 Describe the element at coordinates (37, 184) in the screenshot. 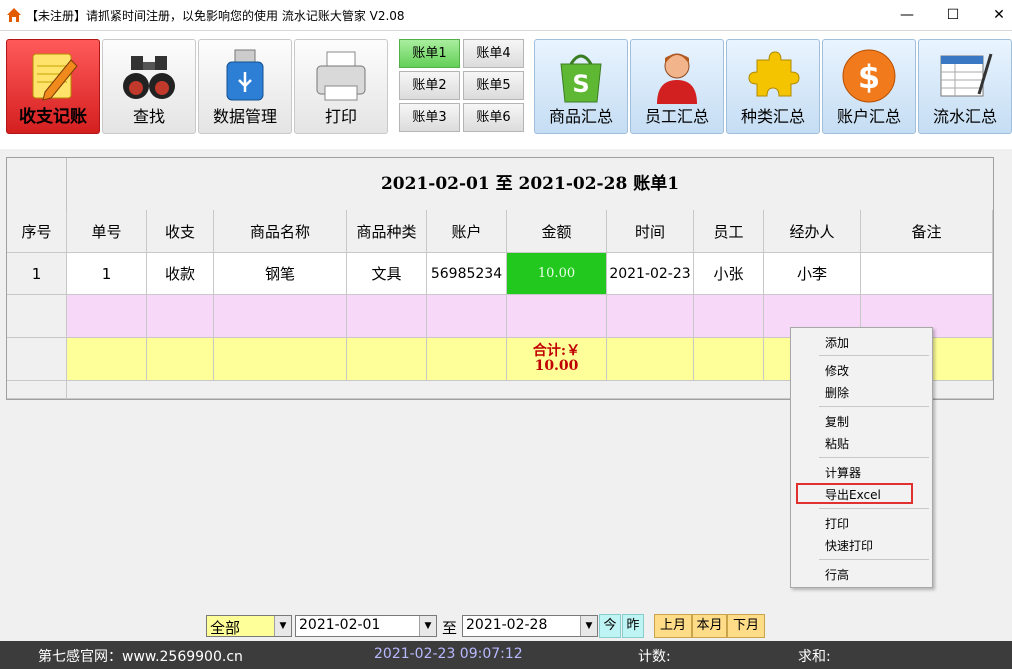

I see `grid-corner` at that location.